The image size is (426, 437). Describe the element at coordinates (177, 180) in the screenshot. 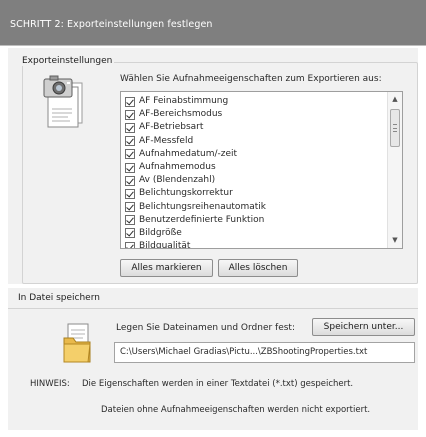

I see `property-label: Av (Blendenzahl)` at that location.